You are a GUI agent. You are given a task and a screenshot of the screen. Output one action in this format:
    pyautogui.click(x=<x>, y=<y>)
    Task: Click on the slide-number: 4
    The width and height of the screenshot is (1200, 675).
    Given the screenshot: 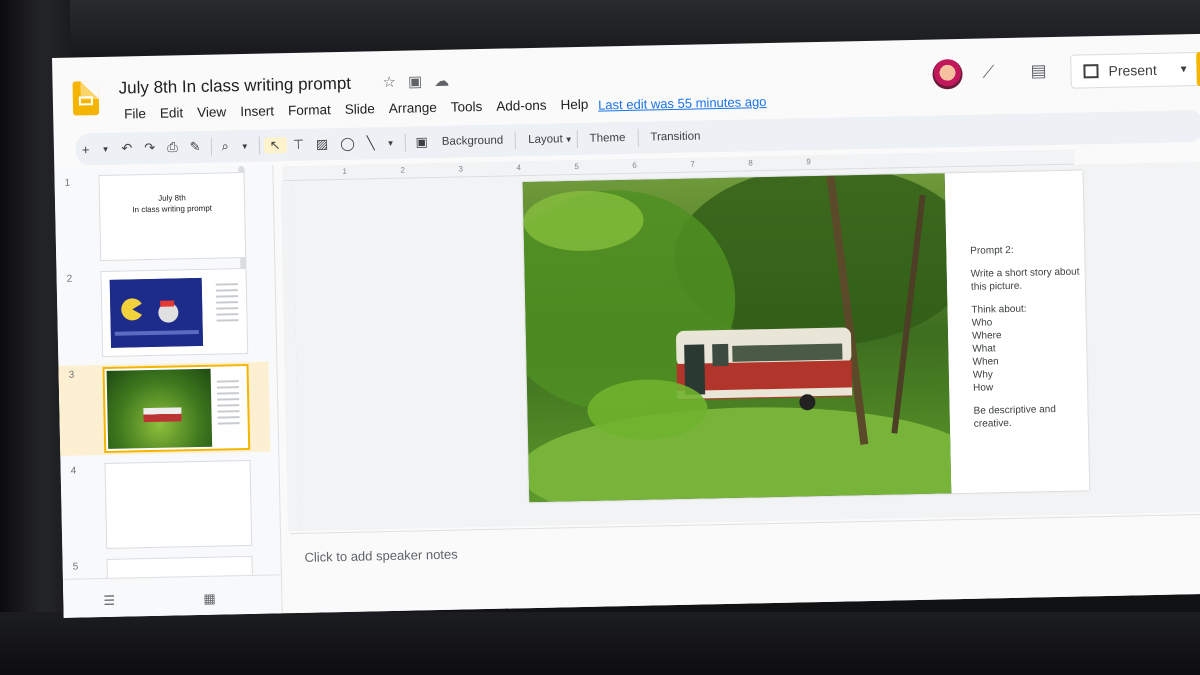 What is the action you would take?
    pyautogui.click(x=73, y=471)
    